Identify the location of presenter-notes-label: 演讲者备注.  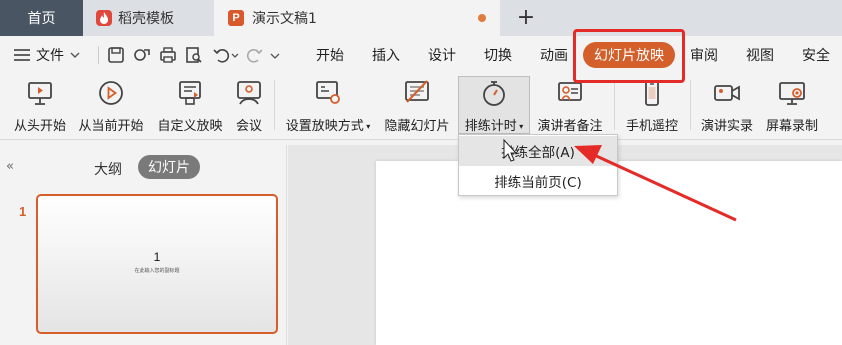
(570, 126).